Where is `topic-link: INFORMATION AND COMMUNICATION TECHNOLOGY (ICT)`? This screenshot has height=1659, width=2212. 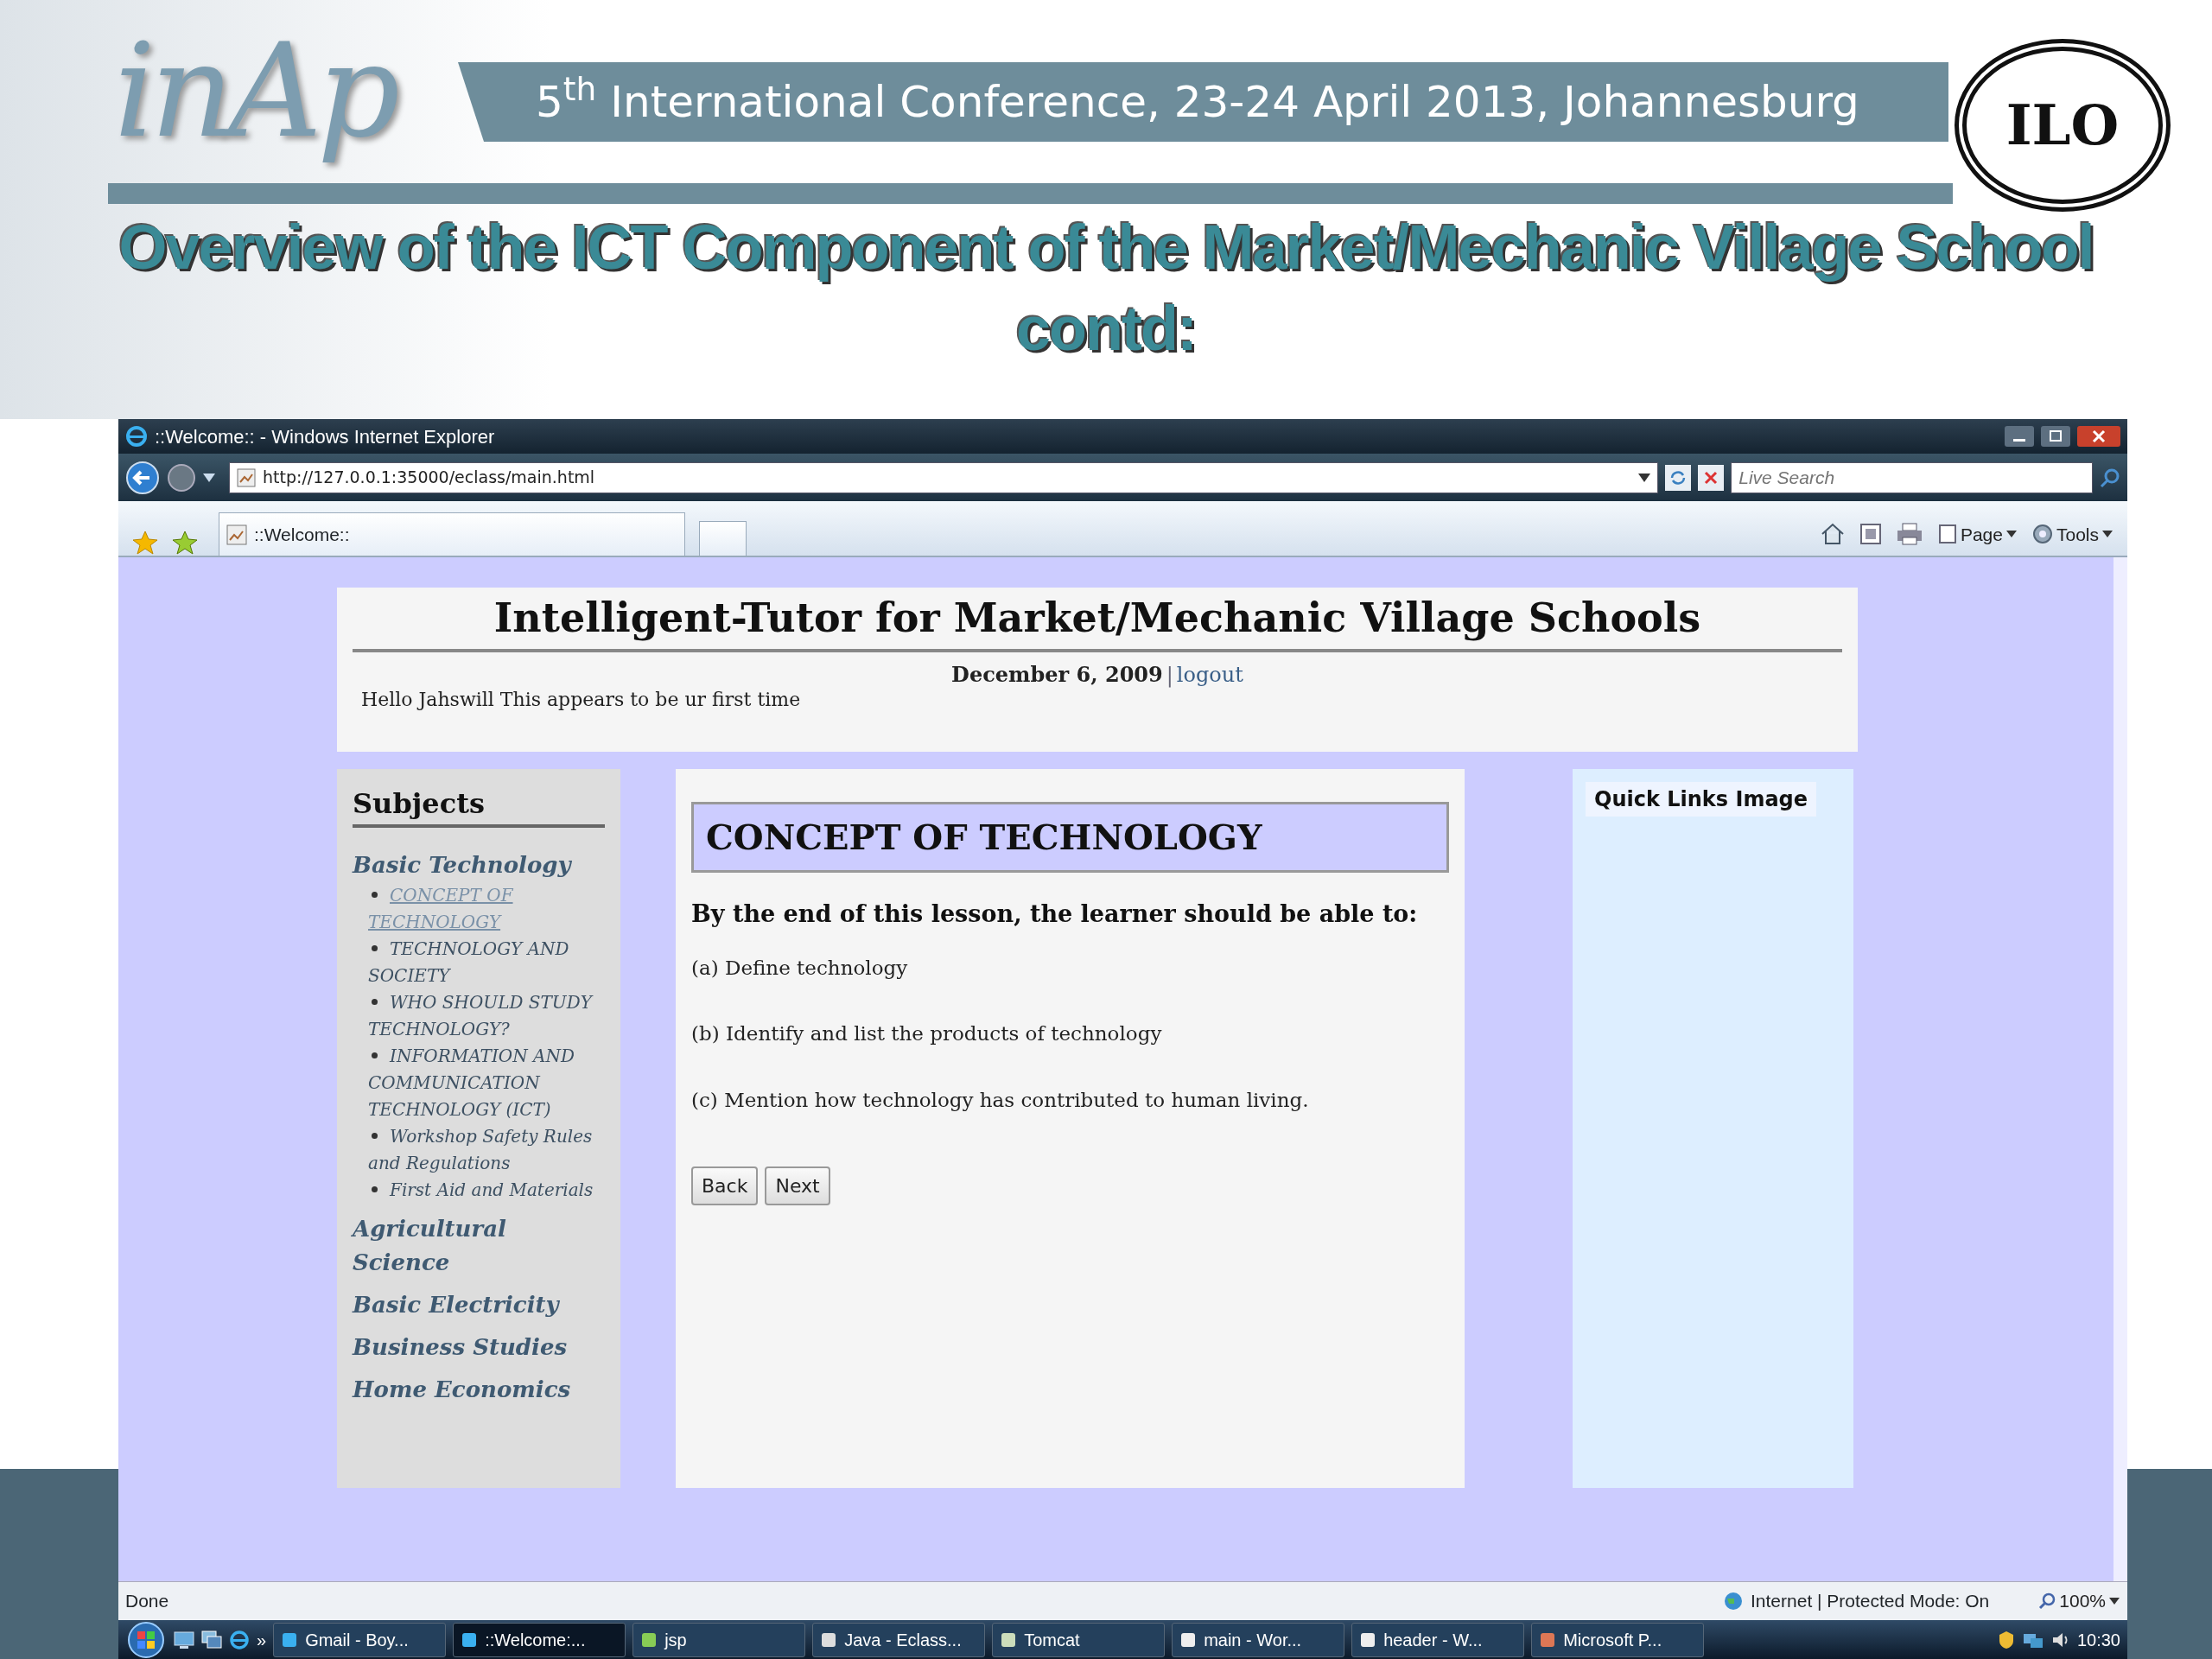 topic-link: INFORMATION AND COMMUNICATION TECHNOLOGY (ICT) is located at coordinates (486, 1083).